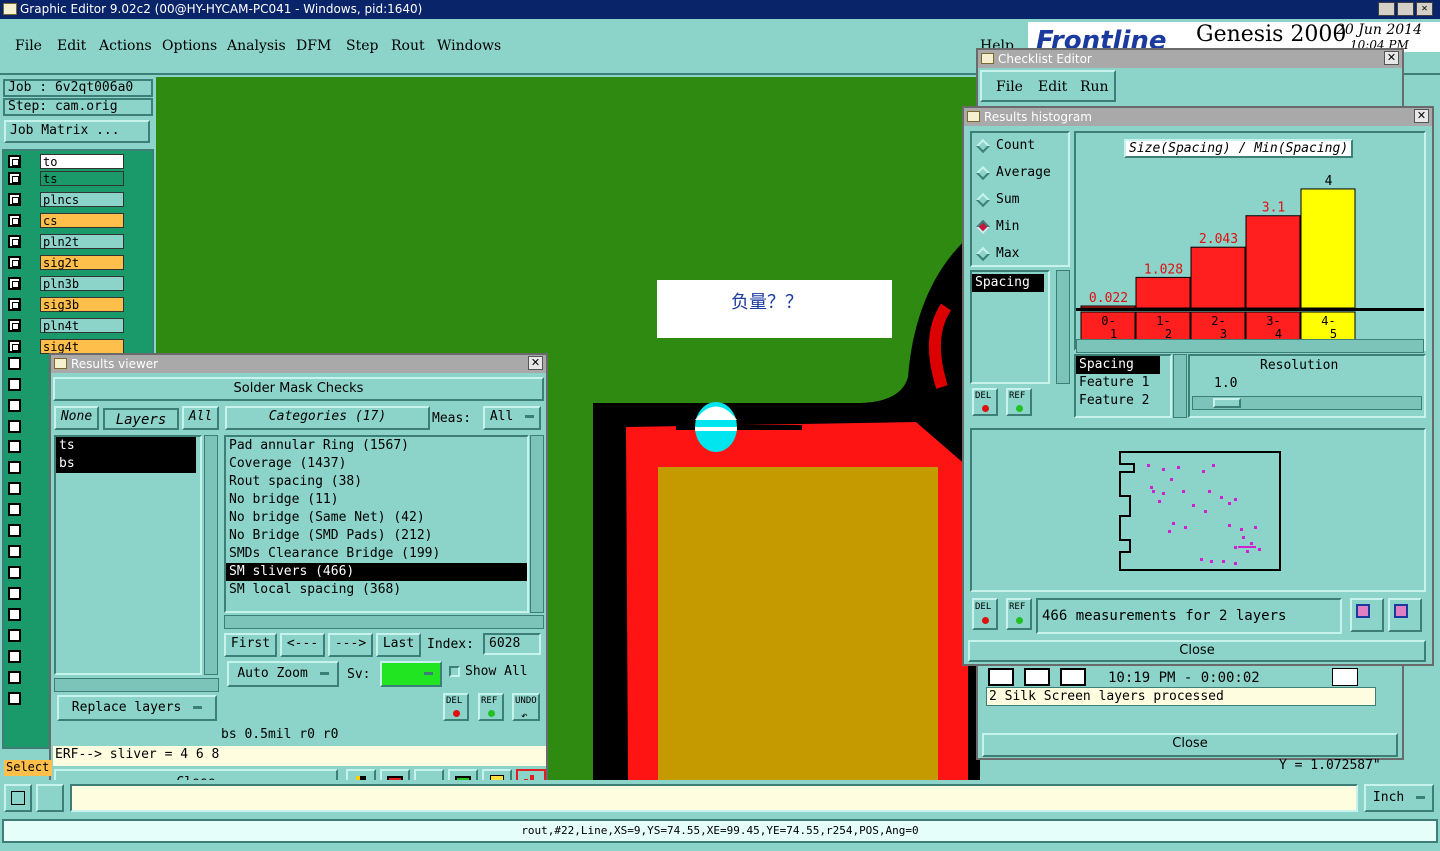  I want to click on mode-radio-sum, so click(983, 200).